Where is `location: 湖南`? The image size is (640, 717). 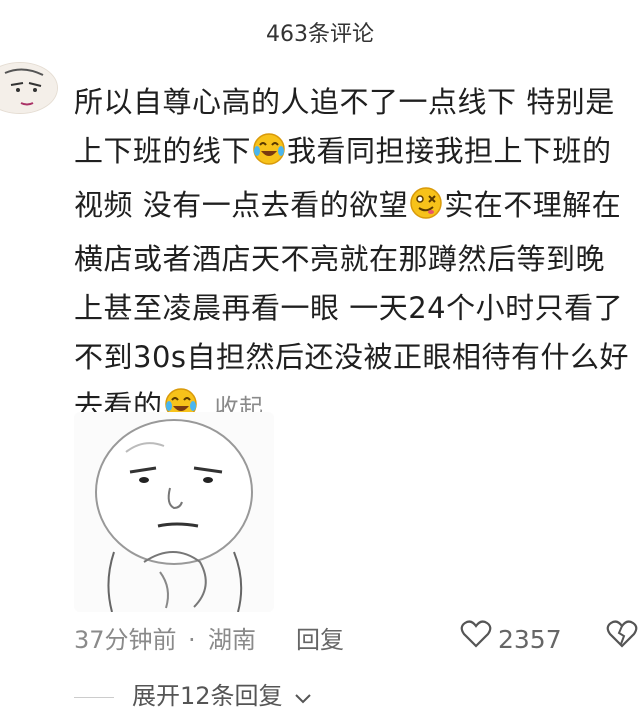
location: 湖南 is located at coordinates (232, 640).